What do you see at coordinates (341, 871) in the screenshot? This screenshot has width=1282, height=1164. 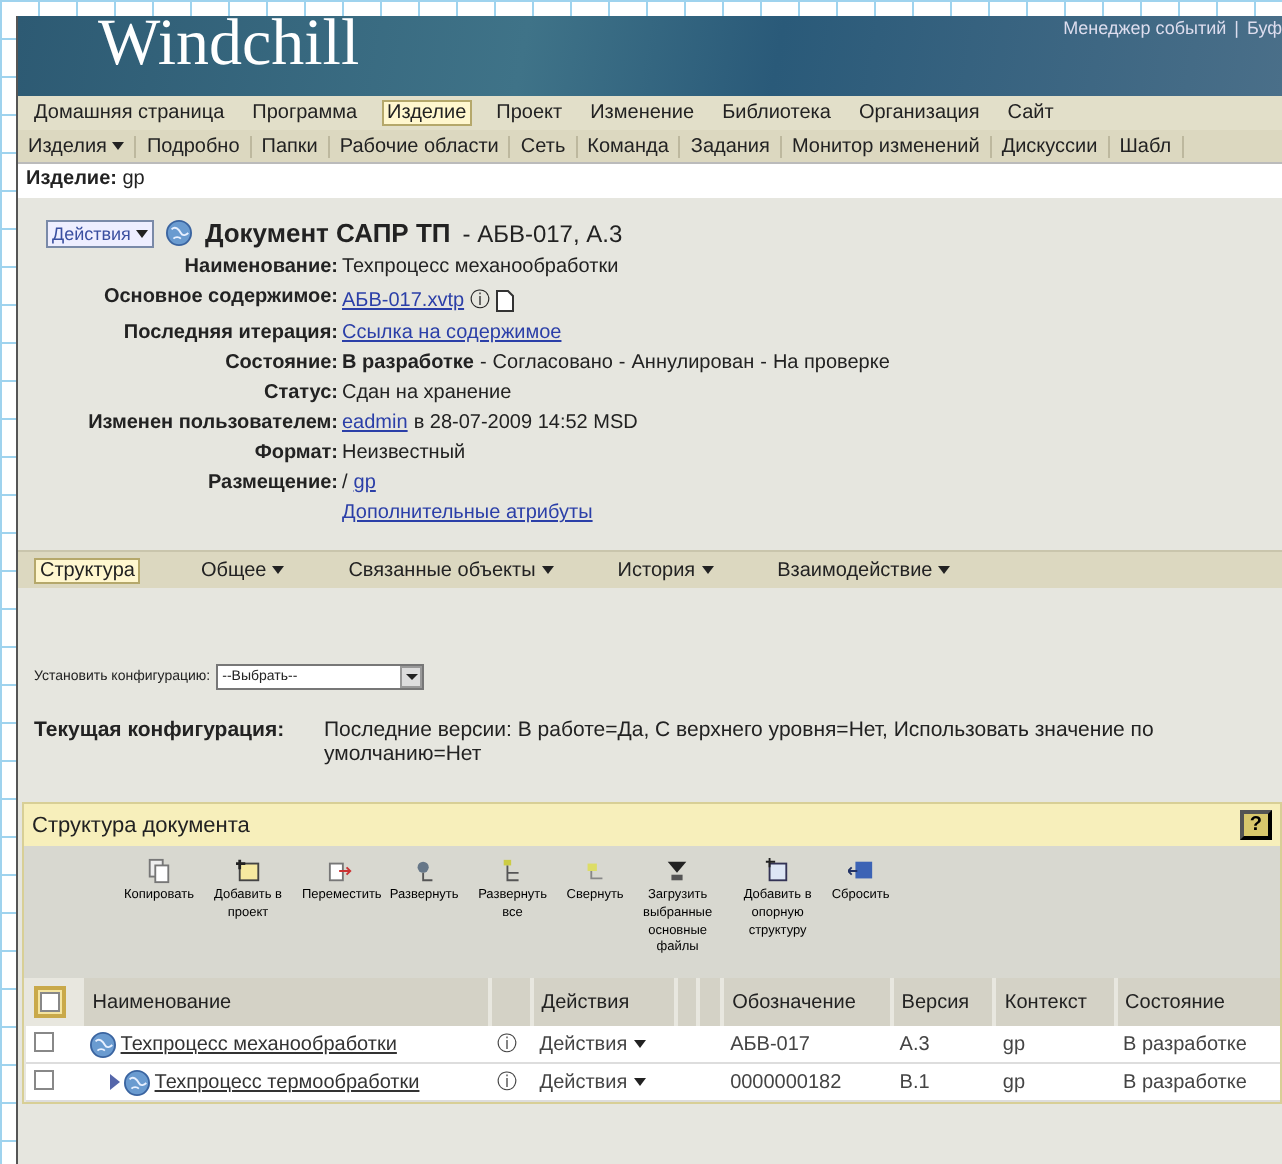 I see `move-icon` at bounding box center [341, 871].